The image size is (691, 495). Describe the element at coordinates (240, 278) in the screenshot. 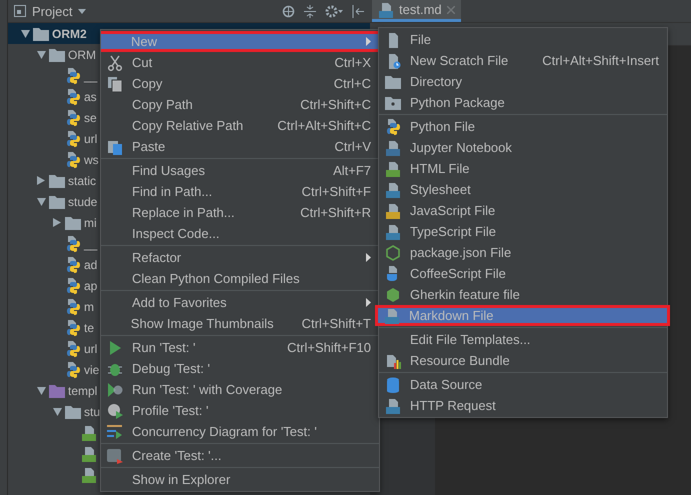

I see `menu-item: Clean Python Compiled Files` at that location.